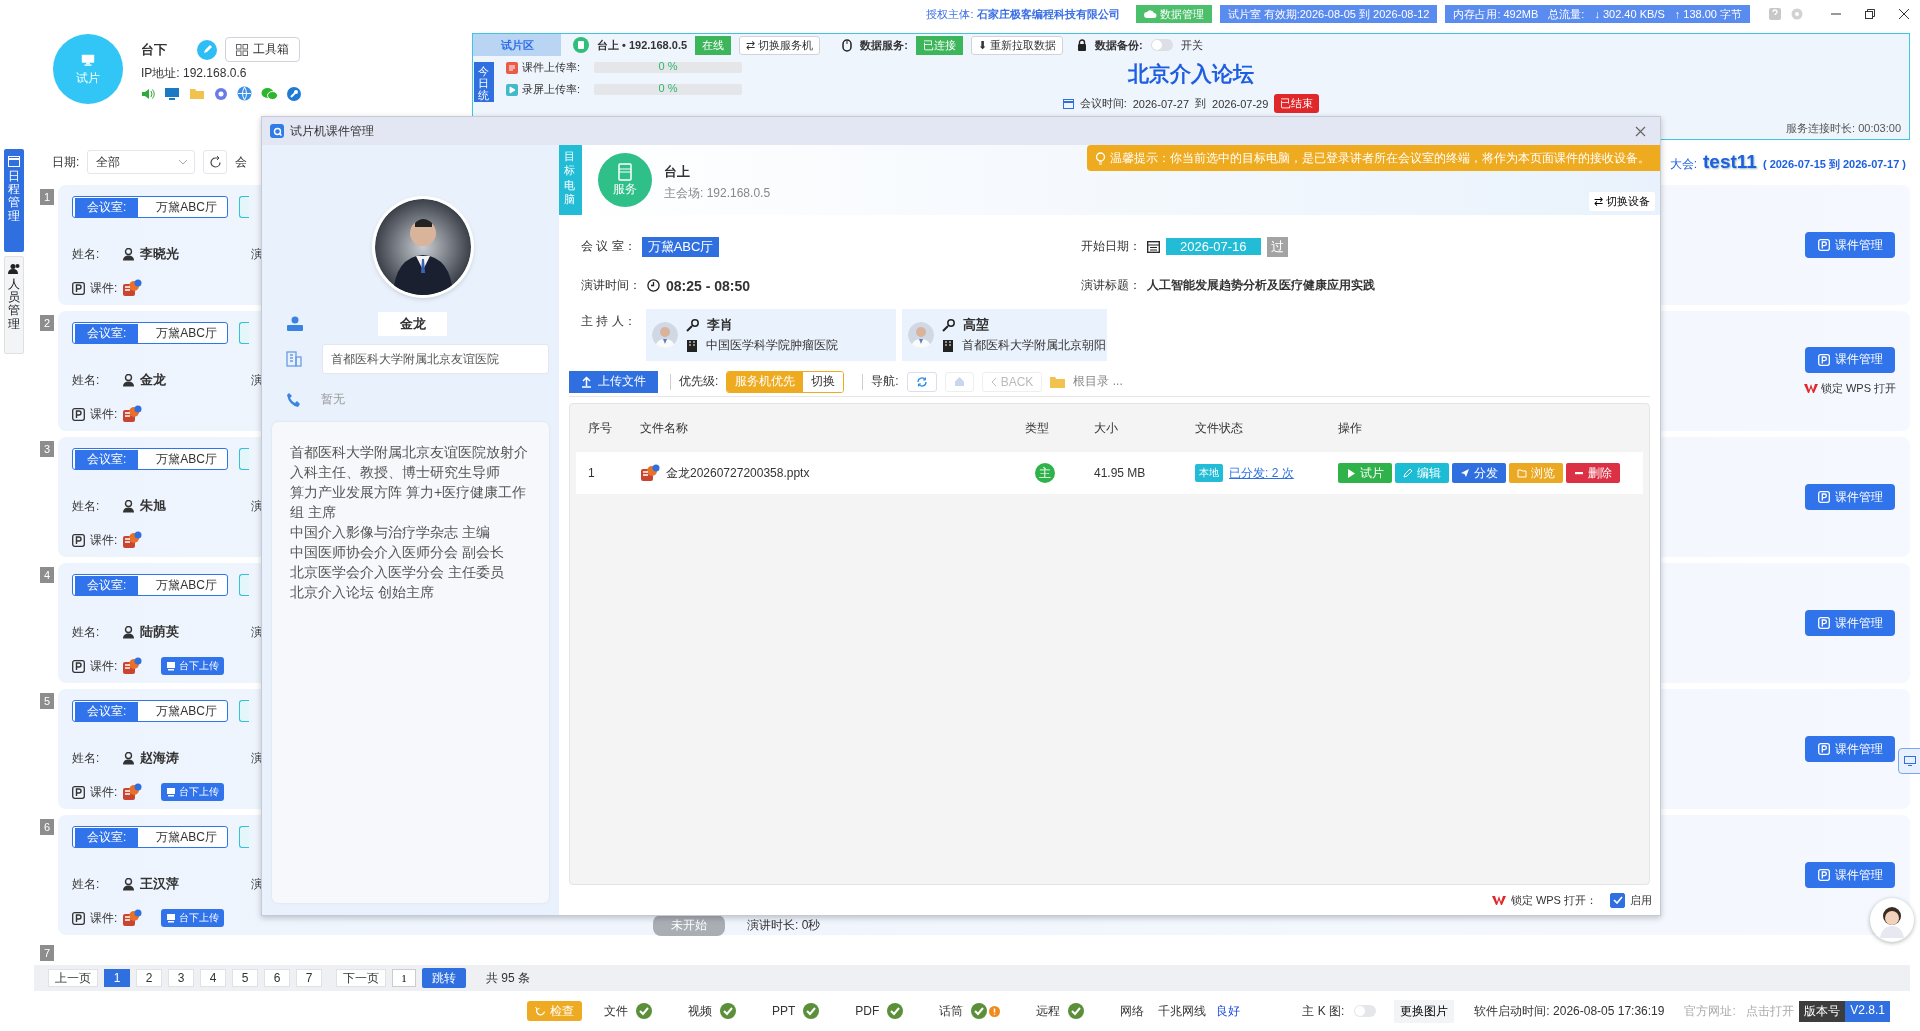 The width and height of the screenshot is (1920, 1031). Describe the element at coordinates (517, 45) in the screenshot. I see `trial-area-tab: 试片区` at that location.